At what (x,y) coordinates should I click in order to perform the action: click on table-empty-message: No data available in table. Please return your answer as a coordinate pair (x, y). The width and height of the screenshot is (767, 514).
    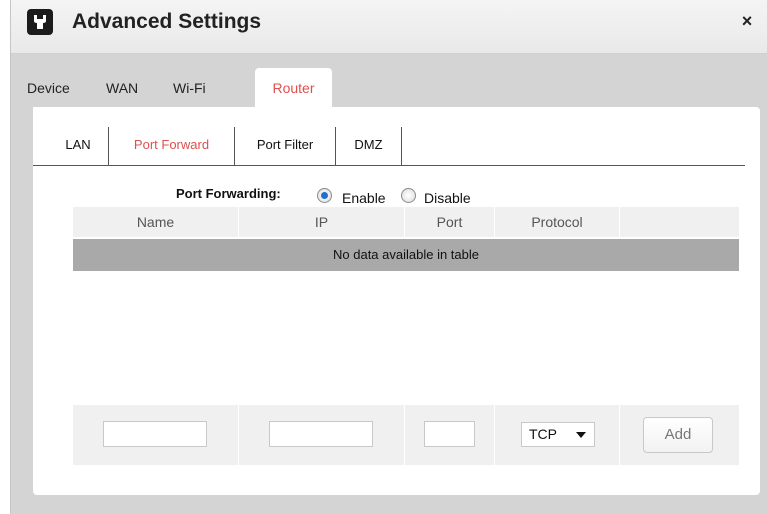
    Looking at the image, I should click on (406, 255).